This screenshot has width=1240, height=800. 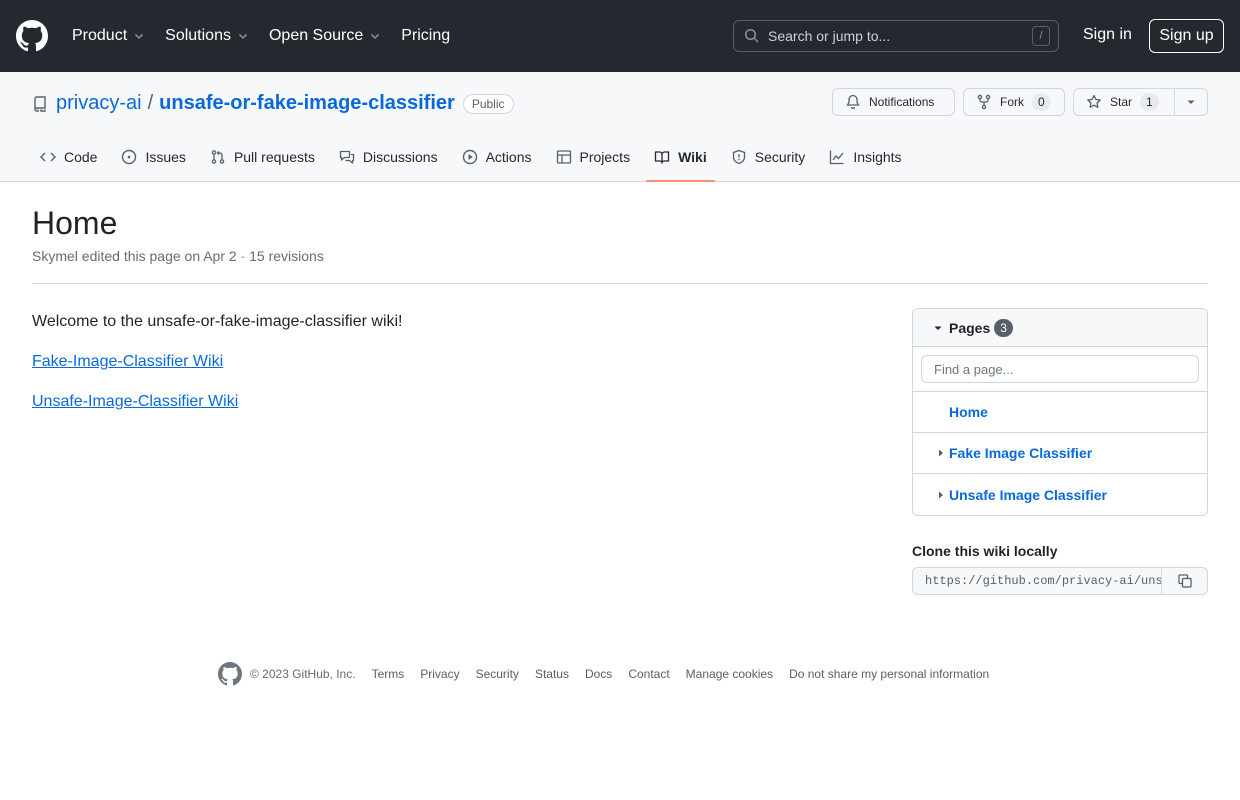 I want to click on tab-actions: Actions, so click(x=497, y=157).